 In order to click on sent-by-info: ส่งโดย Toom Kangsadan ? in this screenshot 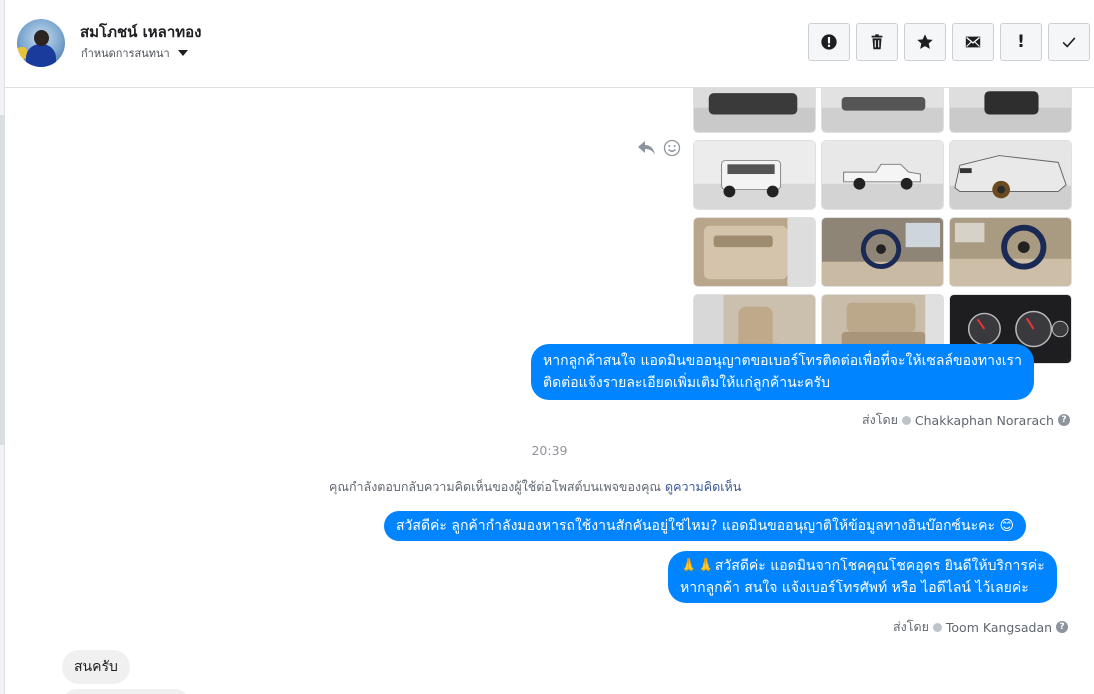, I will do `click(981, 627)`.